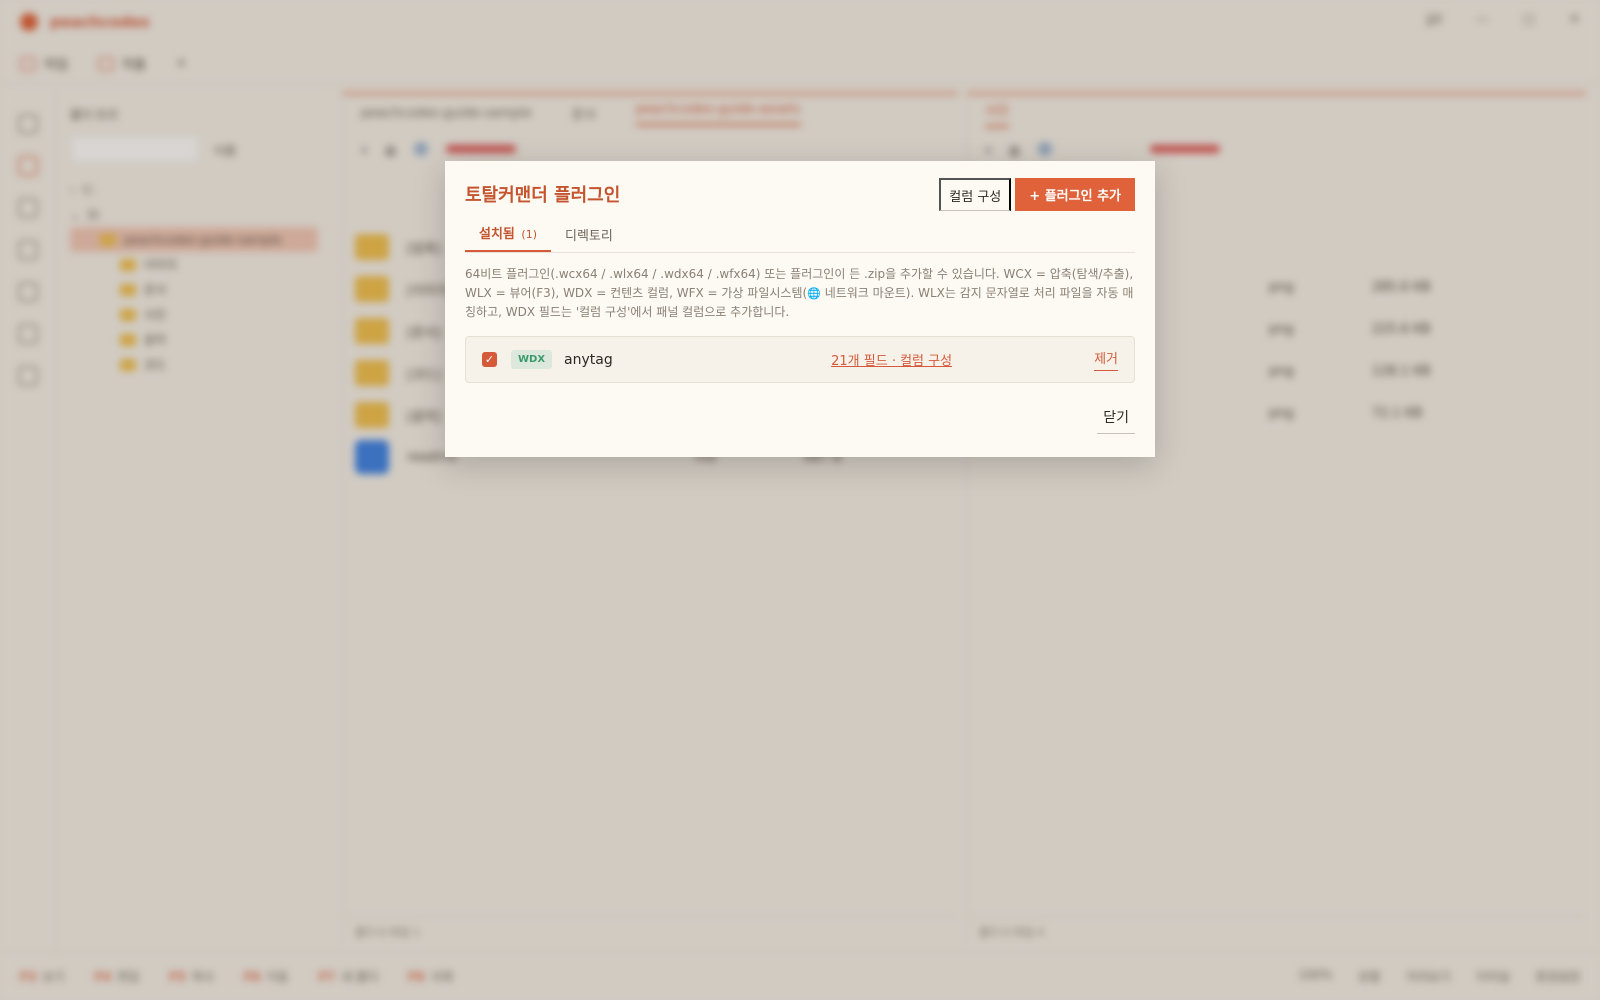 The height and width of the screenshot is (1000, 1600). Describe the element at coordinates (1075, 194) in the screenshot. I see `add-plugin-button: + 플러그인 추가` at that location.